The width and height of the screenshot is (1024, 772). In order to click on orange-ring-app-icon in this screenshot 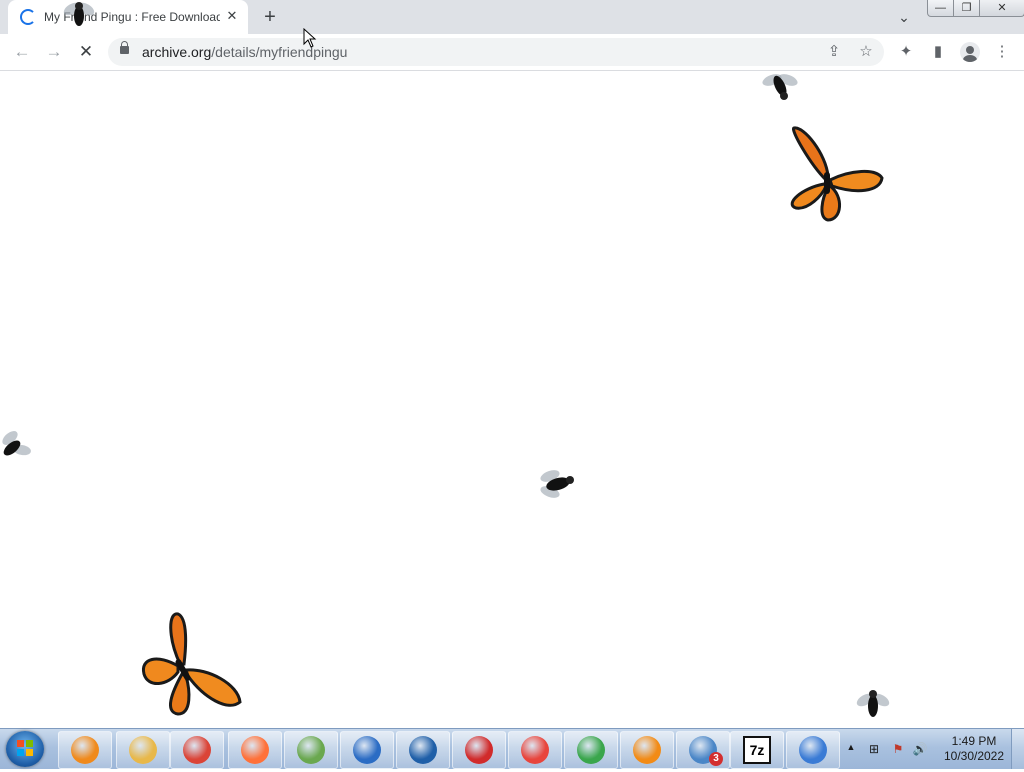, I will do `click(647, 750)`.